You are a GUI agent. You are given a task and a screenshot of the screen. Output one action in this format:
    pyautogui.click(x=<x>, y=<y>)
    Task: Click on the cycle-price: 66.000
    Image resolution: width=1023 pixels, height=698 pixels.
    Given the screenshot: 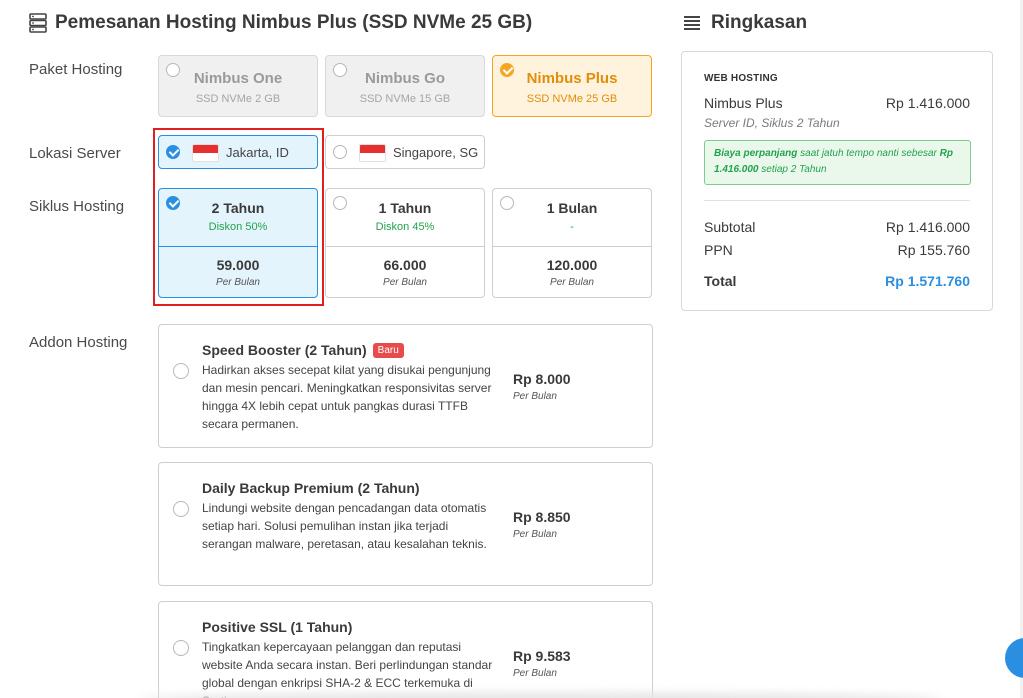 What is the action you would take?
    pyautogui.click(x=405, y=265)
    